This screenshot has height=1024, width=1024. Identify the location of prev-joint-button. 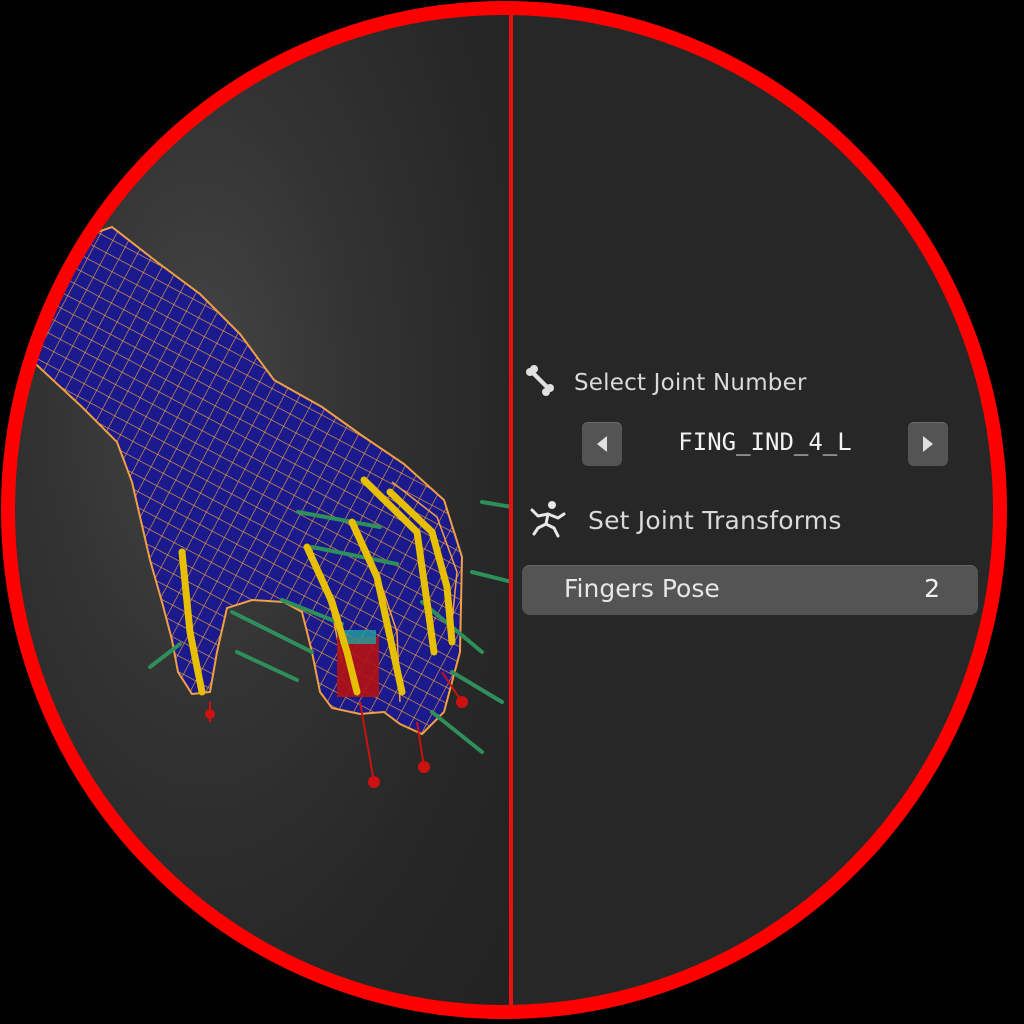
(602, 444).